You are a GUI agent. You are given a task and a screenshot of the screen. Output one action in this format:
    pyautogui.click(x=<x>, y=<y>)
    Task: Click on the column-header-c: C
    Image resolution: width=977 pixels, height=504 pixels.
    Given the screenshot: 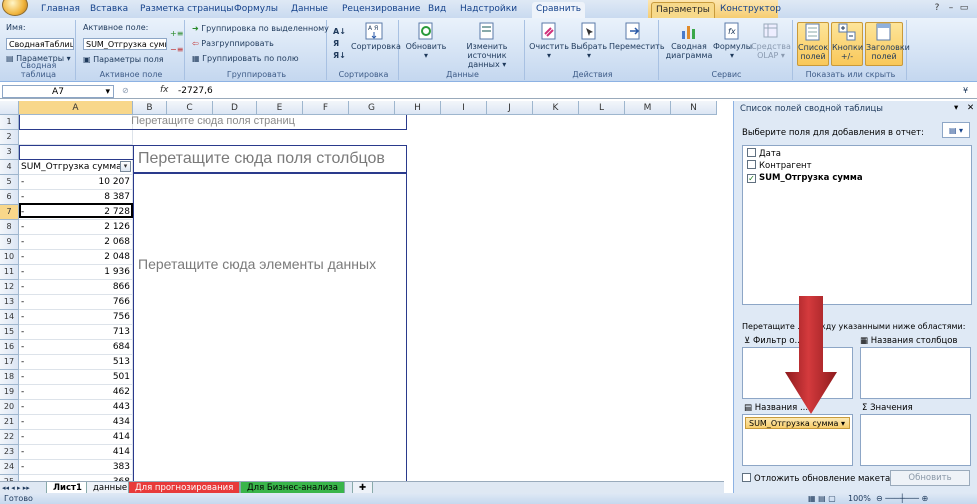 What is the action you would take?
    pyautogui.click(x=190, y=108)
    